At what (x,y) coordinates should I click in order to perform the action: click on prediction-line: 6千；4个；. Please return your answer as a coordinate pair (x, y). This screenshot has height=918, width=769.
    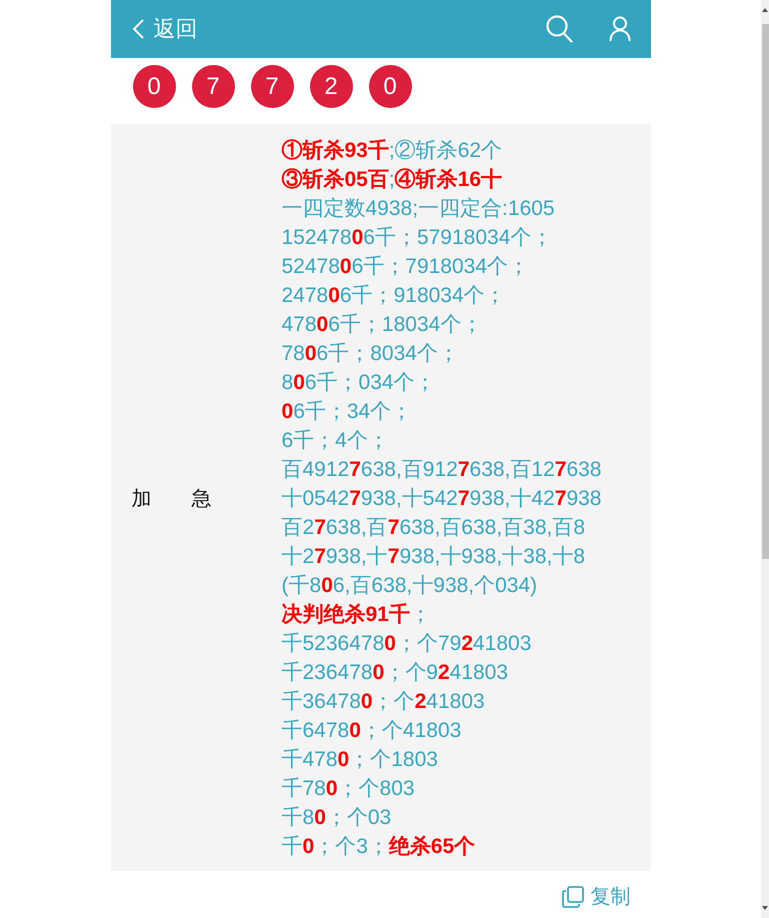
    Looking at the image, I should click on (335, 441).